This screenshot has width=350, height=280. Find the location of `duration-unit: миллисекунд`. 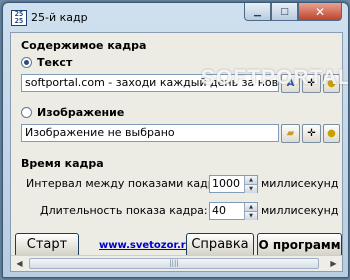

duration-unit: миллисекунд is located at coordinates (300, 210).